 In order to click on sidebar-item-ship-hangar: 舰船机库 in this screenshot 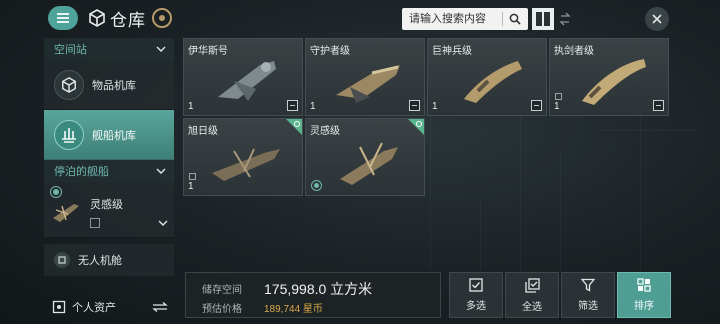, I will do `click(109, 135)`.